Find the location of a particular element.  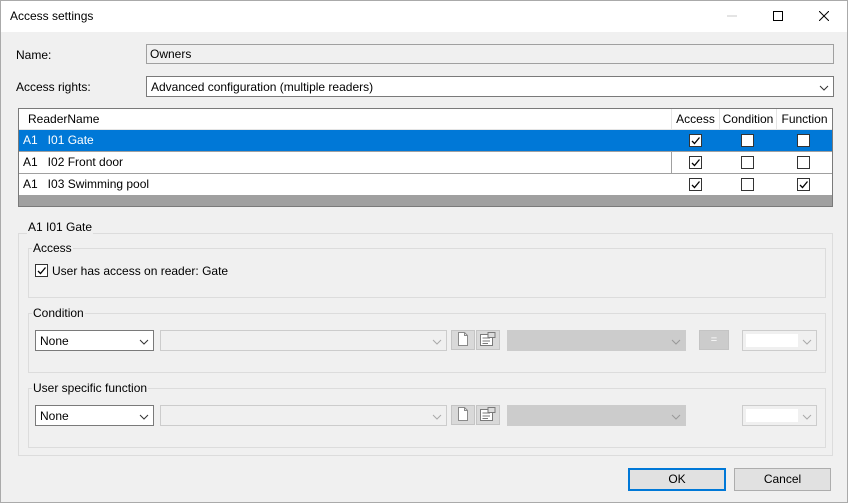

table-row: A1 I01 Gate is located at coordinates (425, 141).